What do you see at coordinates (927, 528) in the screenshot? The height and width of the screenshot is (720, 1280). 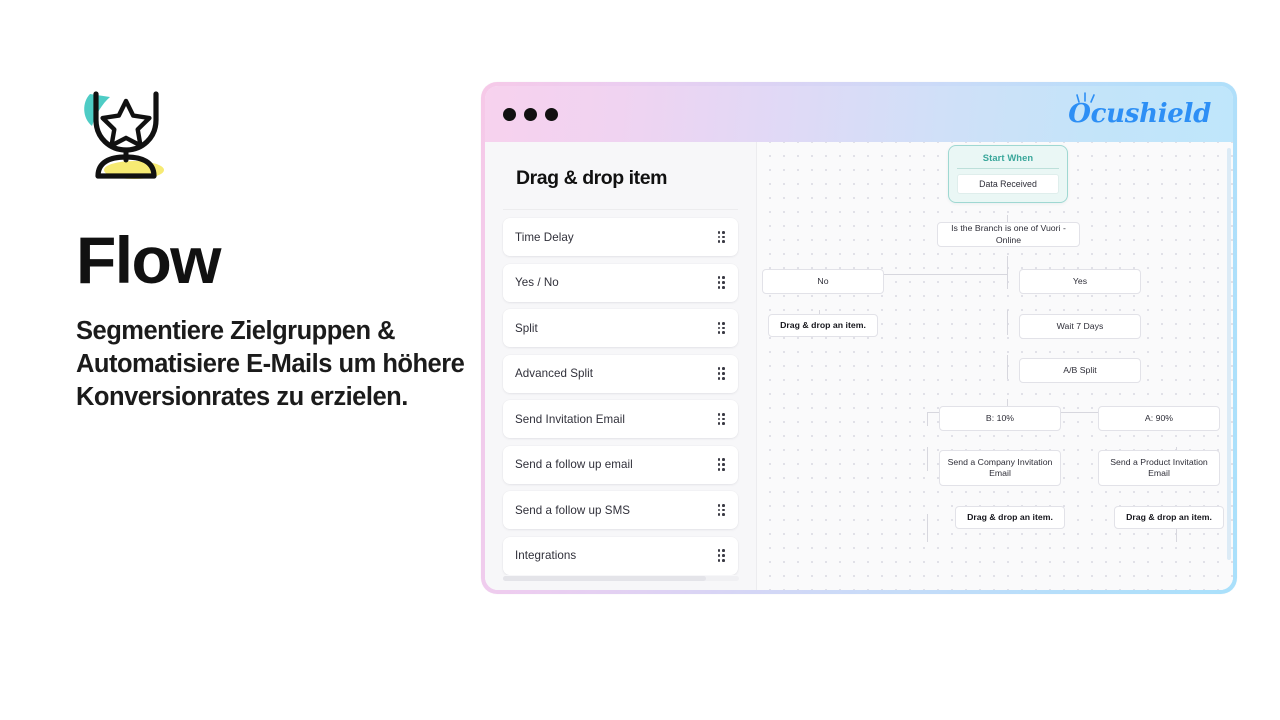 I see `edge-email-company-to-placeholder` at bounding box center [927, 528].